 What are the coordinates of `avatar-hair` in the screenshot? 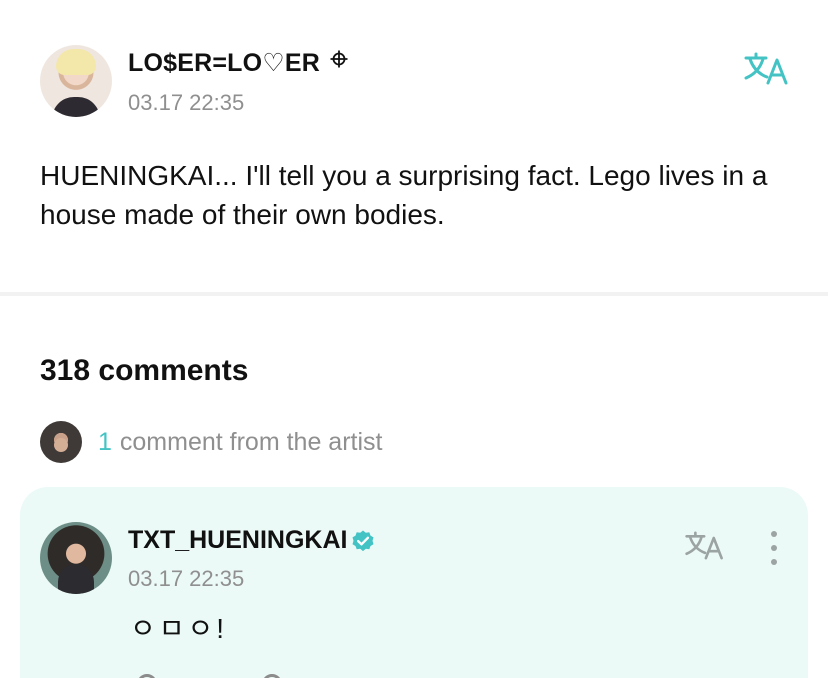 It's located at (76, 62).